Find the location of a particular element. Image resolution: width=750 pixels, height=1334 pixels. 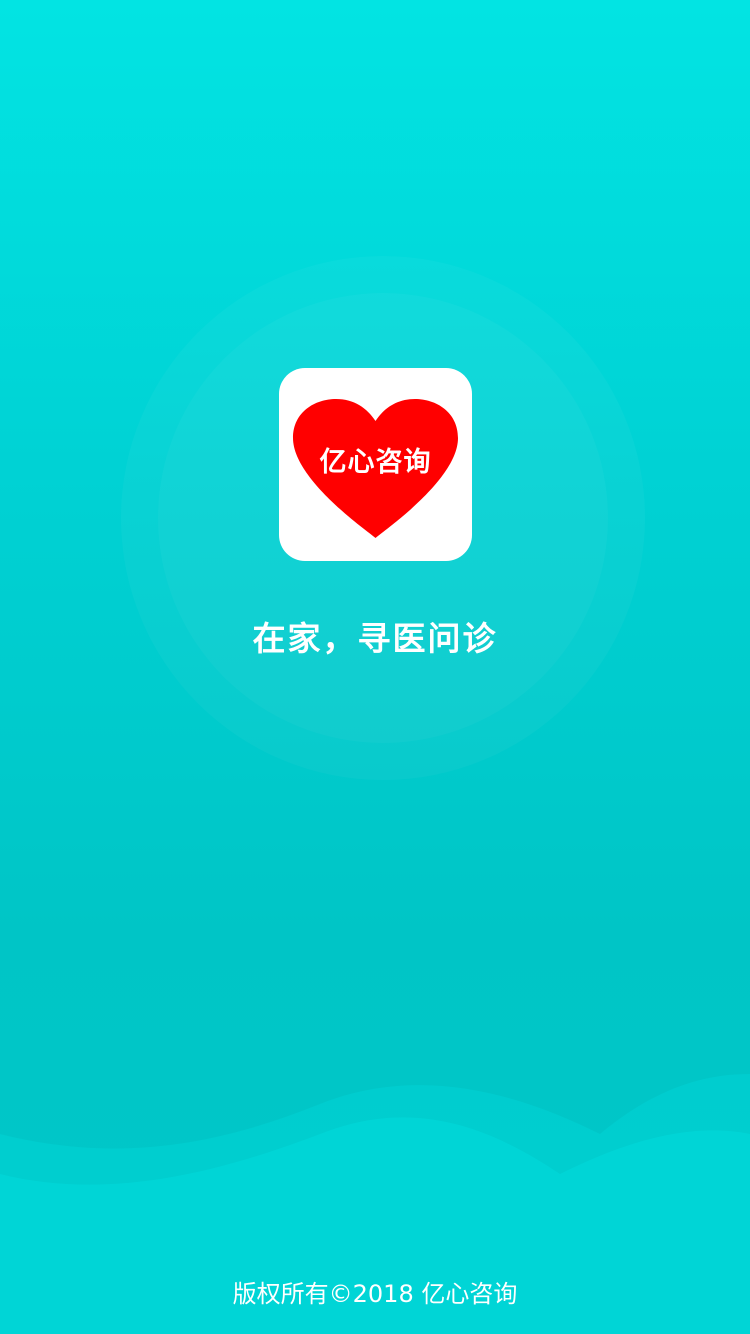

app-logo: 亿心咨询 is located at coordinates (375, 464).